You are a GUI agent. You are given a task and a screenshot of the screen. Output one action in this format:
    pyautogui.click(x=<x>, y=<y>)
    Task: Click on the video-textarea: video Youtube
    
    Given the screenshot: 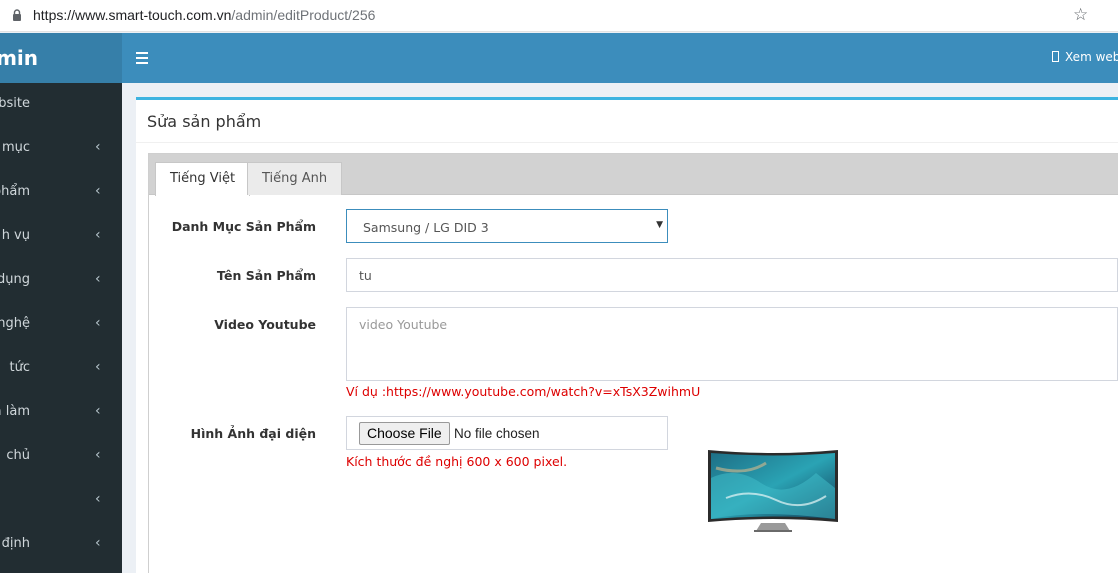 What is the action you would take?
    pyautogui.click(x=732, y=344)
    